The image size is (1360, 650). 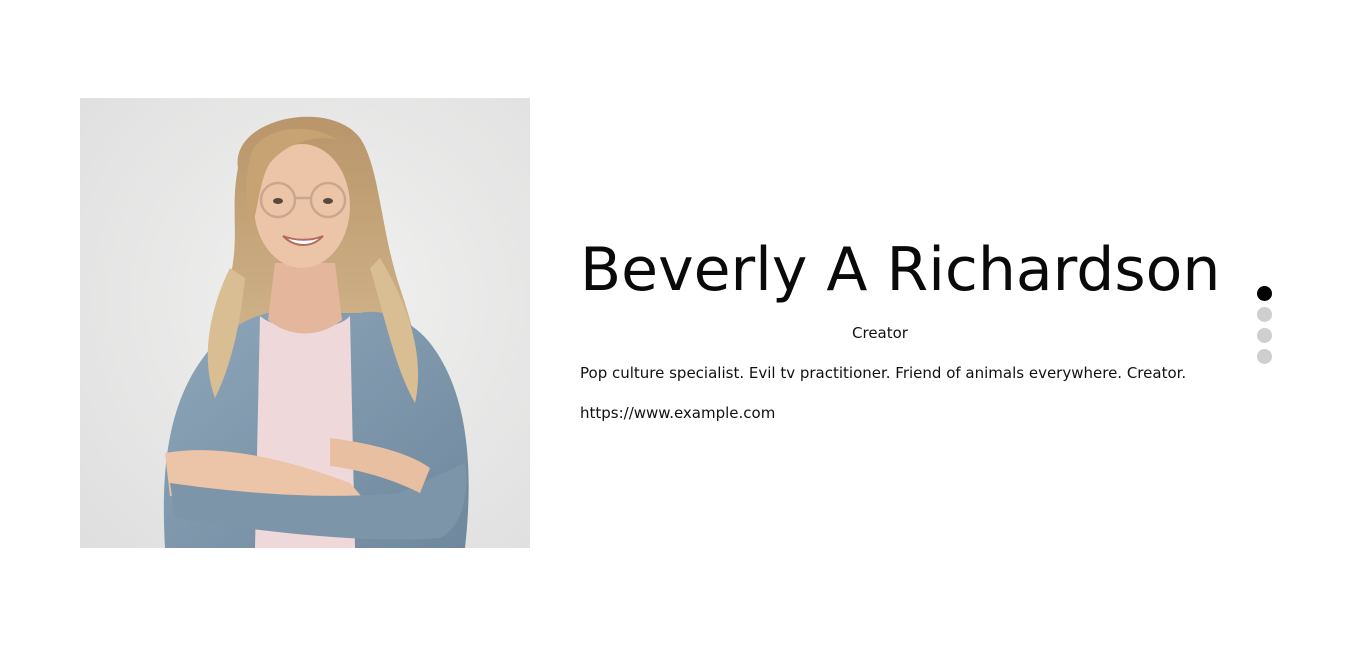 I want to click on profile-role: Creator, so click(x=880, y=333).